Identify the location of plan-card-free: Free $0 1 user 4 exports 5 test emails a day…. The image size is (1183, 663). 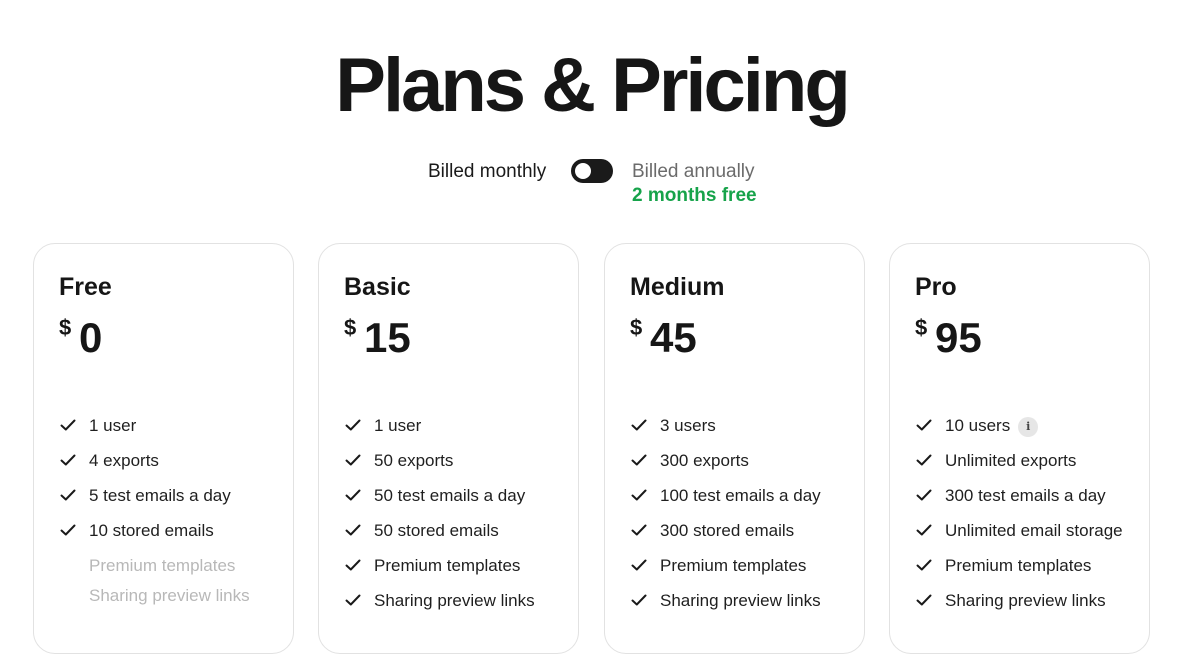
(163, 448).